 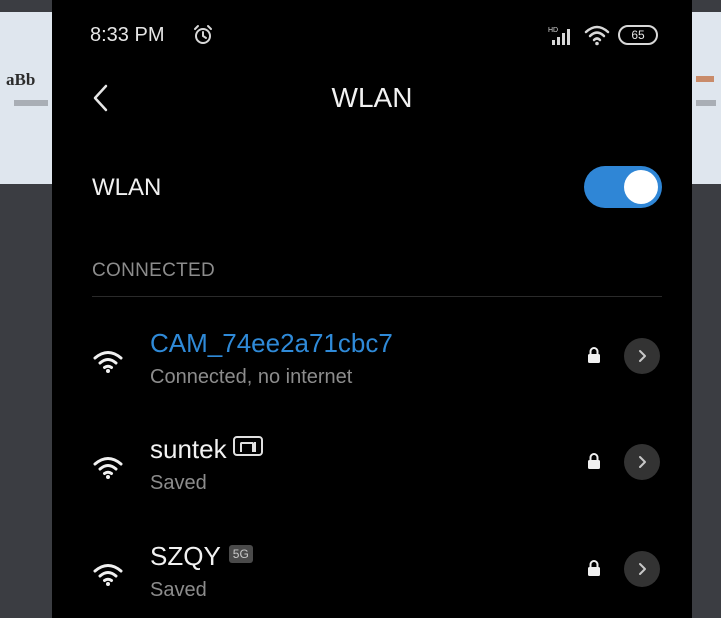 What do you see at coordinates (372, 475) in the screenshot?
I see `network-row-suntek: suntek Saved` at bounding box center [372, 475].